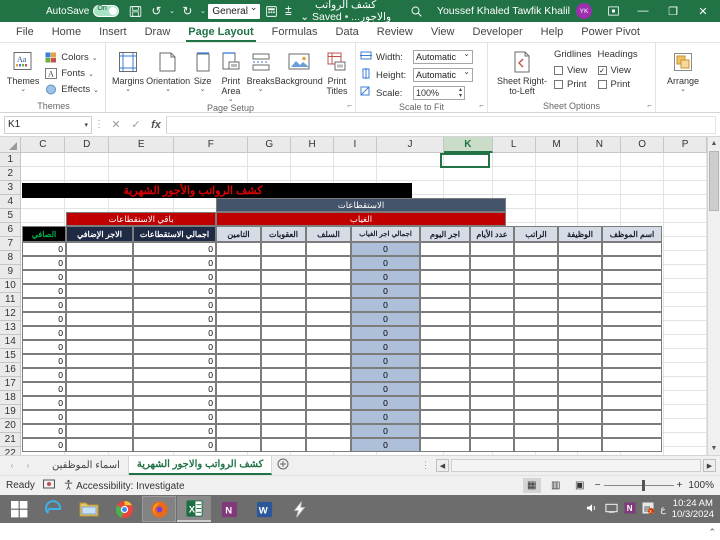 This screenshot has height=540, width=720. Describe the element at coordinates (439, 93) in the screenshot. I see `scale-stepper: 100% ▴ ▾` at that location.